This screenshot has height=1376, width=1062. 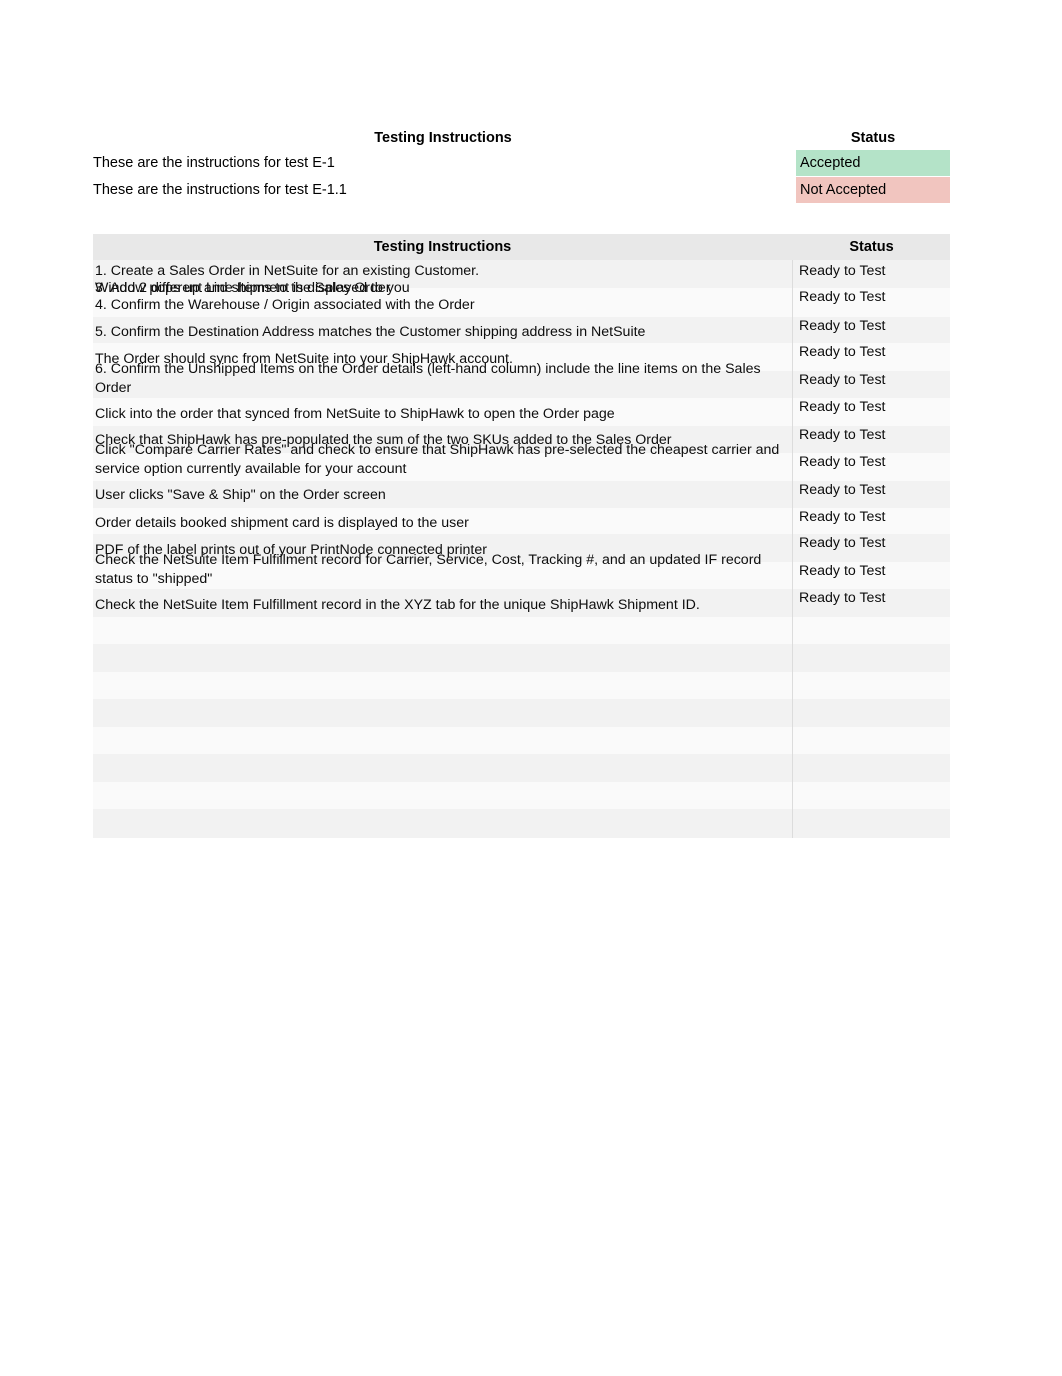 What do you see at coordinates (792, 536) in the screenshot?
I see `column-divider` at bounding box center [792, 536].